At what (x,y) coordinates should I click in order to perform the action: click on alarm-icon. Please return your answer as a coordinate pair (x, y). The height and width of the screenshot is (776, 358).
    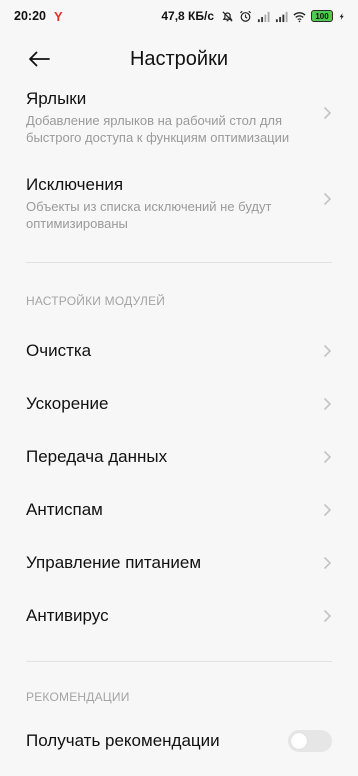
    Looking at the image, I should click on (245, 16).